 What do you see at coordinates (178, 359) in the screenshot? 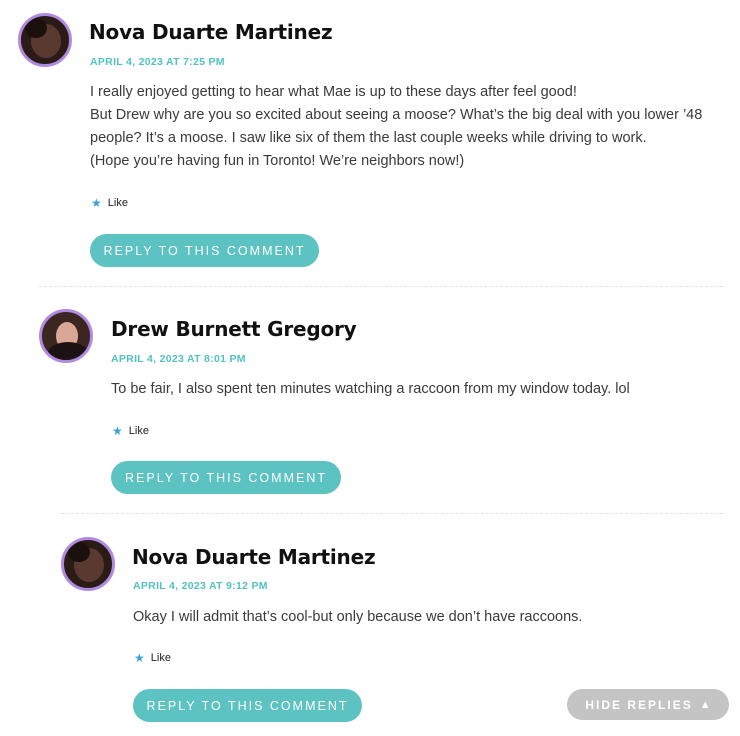
I see `comment-date: APRIL 4, 2023 AT 8:01 PM` at bounding box center [178, 359].